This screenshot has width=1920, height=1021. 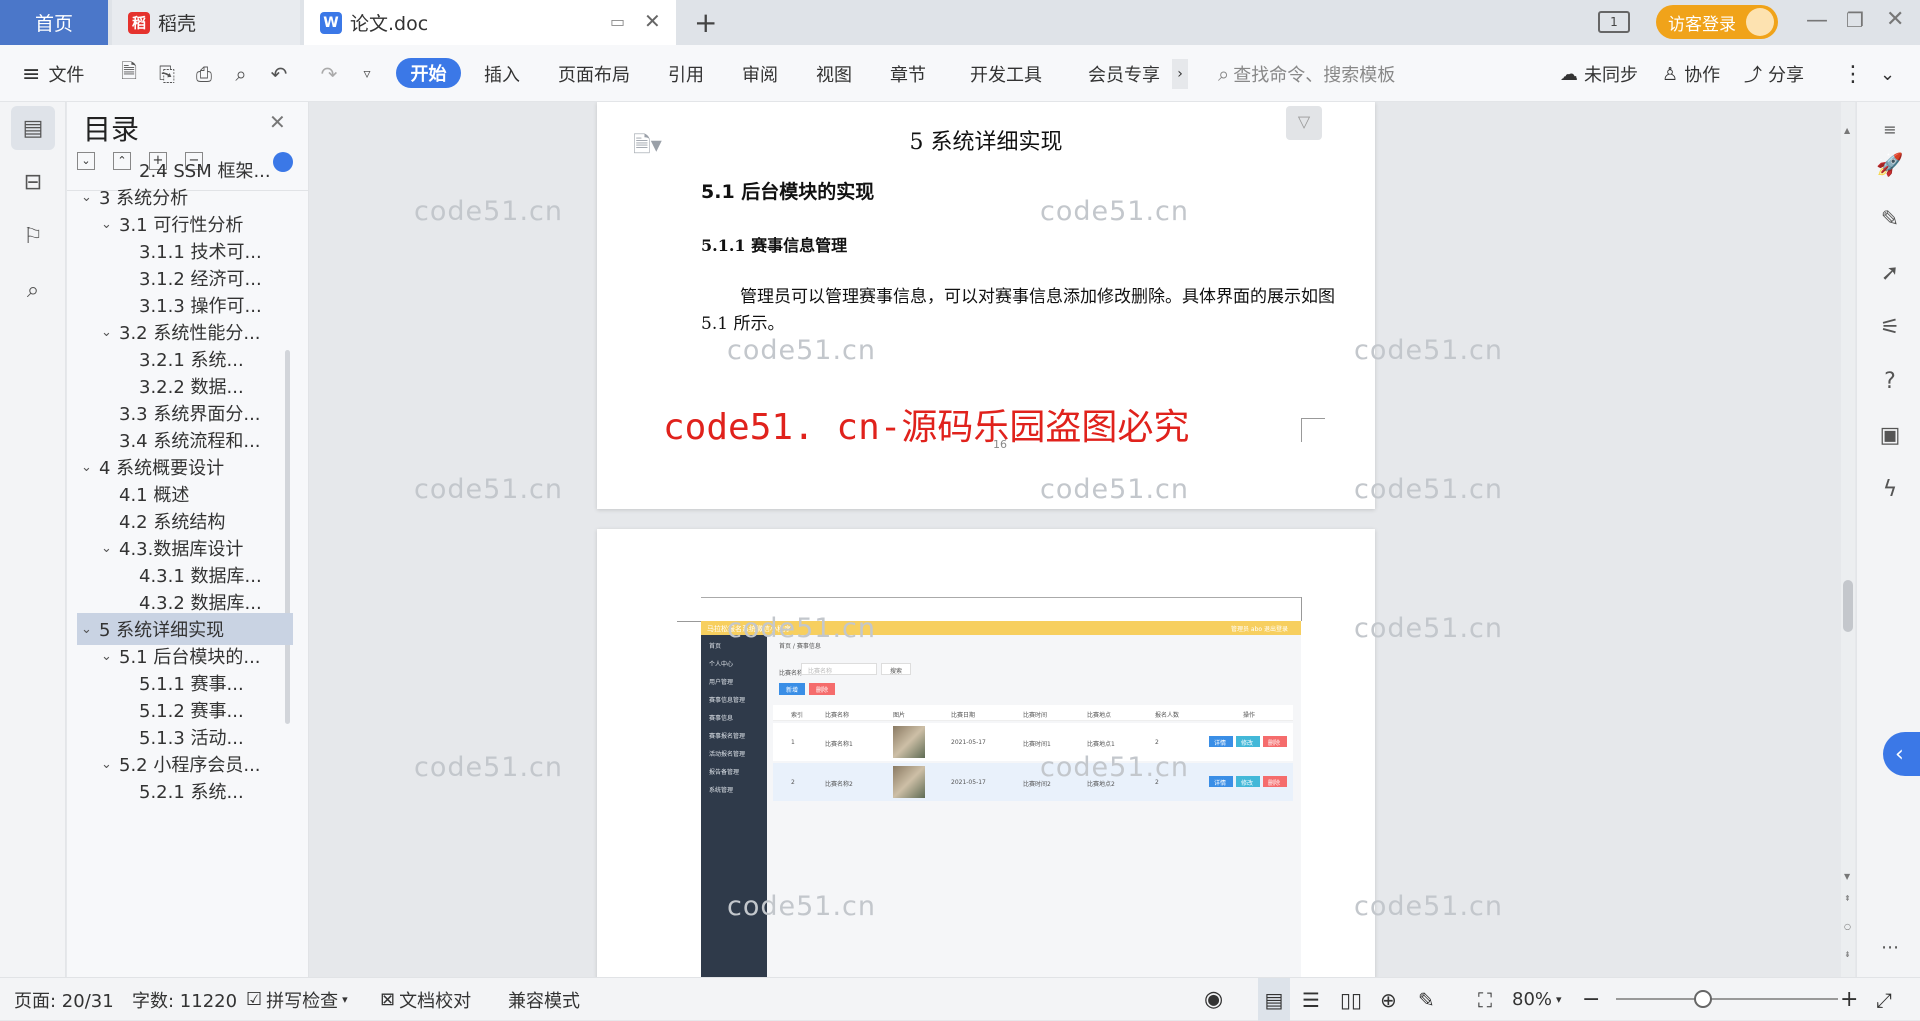 What do you see at coordinates (1614, 22) in the screenshot?
I see `window-count-icon: 1` at bounding box center [1614, 22].